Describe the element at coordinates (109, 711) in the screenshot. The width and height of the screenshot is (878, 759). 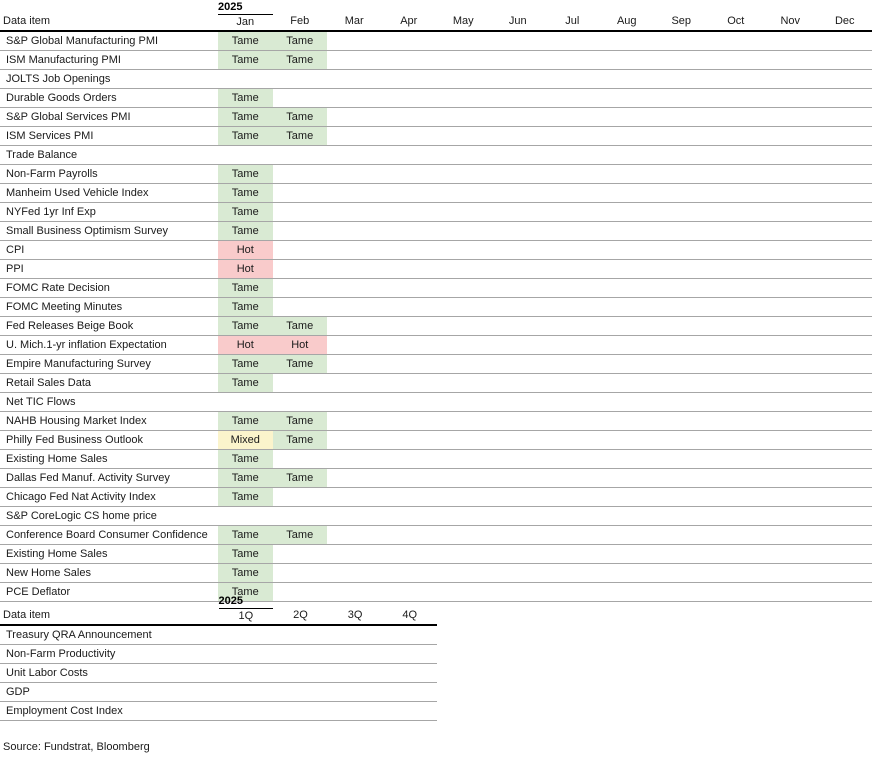
I see `quarterly-row-label: Employment Cost Index` at that location.